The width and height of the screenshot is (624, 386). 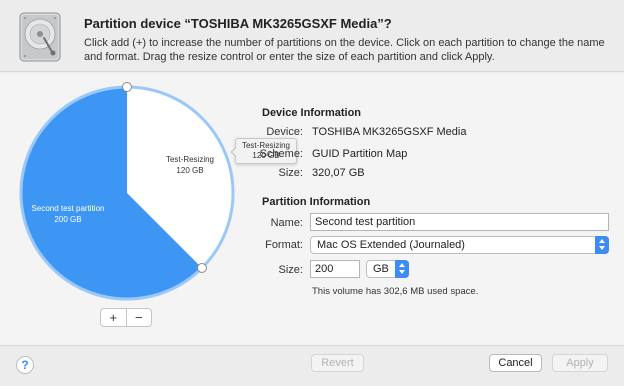 What do you see at coordinates (284, 245) in the screenshot?
I see `format-label: Format:` at bounding box center [284, 245].